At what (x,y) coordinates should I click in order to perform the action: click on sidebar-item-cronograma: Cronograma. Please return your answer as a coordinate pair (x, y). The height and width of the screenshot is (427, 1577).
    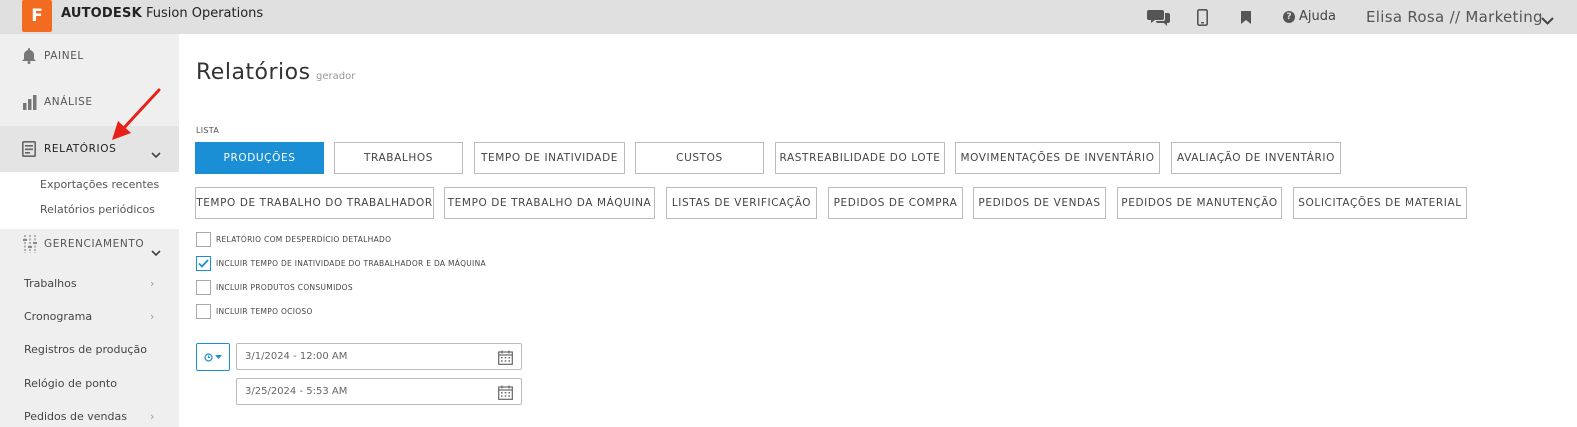
    Looking at the image, I should click on (58, 316).